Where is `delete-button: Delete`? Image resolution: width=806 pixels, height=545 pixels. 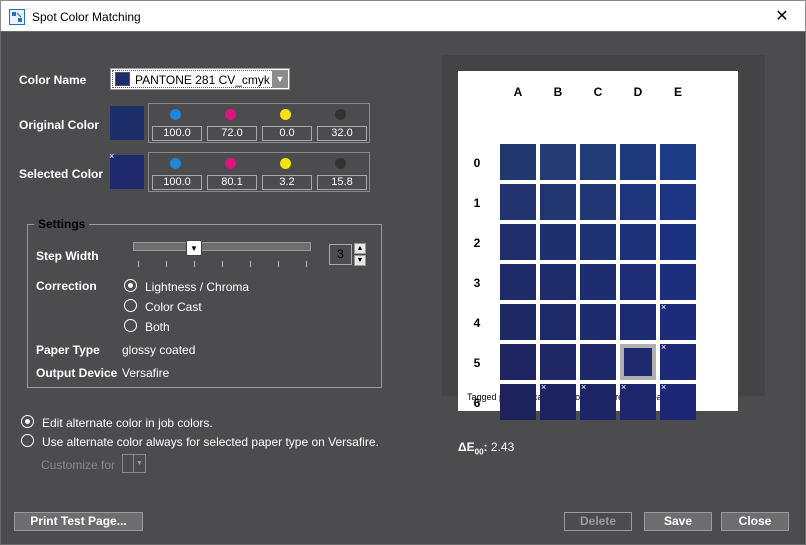 delete-button: Delete is located at coordinates (598, 521).